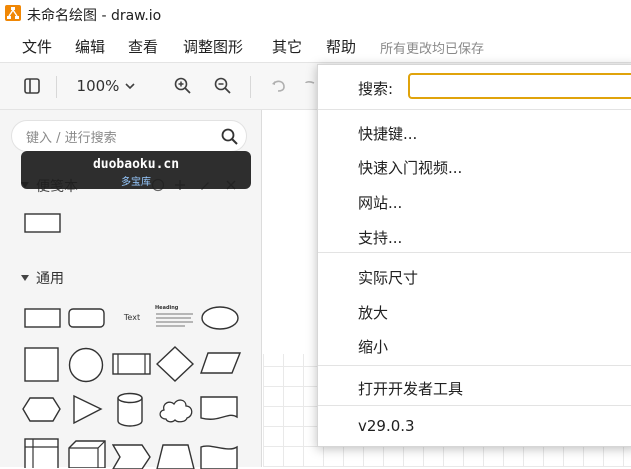 The width and height of the screenshot is (631, 469). I want to click on trapezoid-shape, so click(176, 456).